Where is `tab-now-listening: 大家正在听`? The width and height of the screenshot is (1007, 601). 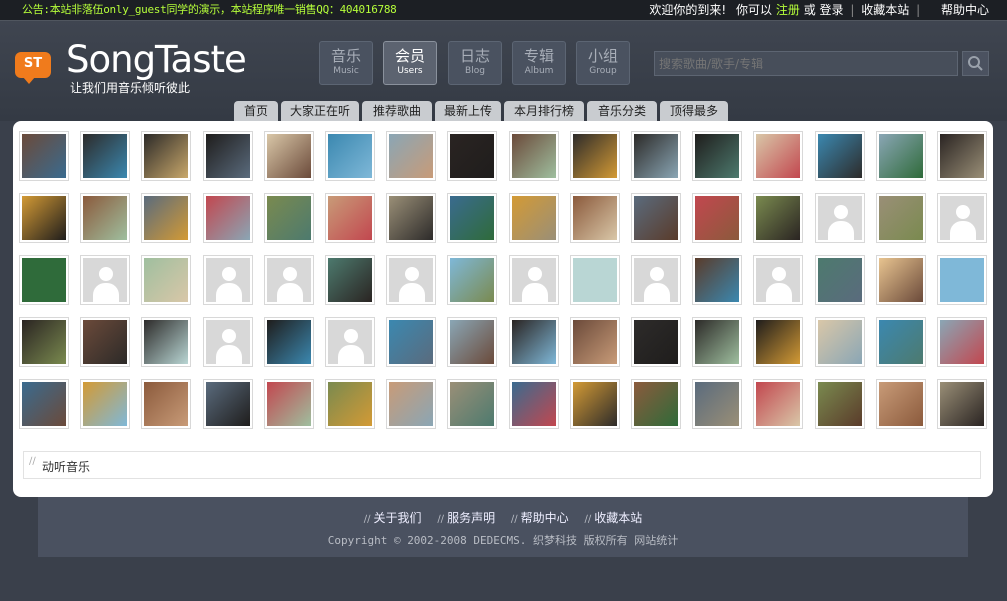
tab-now-listening: 大家正在听 is located at coordinates (320, 111).